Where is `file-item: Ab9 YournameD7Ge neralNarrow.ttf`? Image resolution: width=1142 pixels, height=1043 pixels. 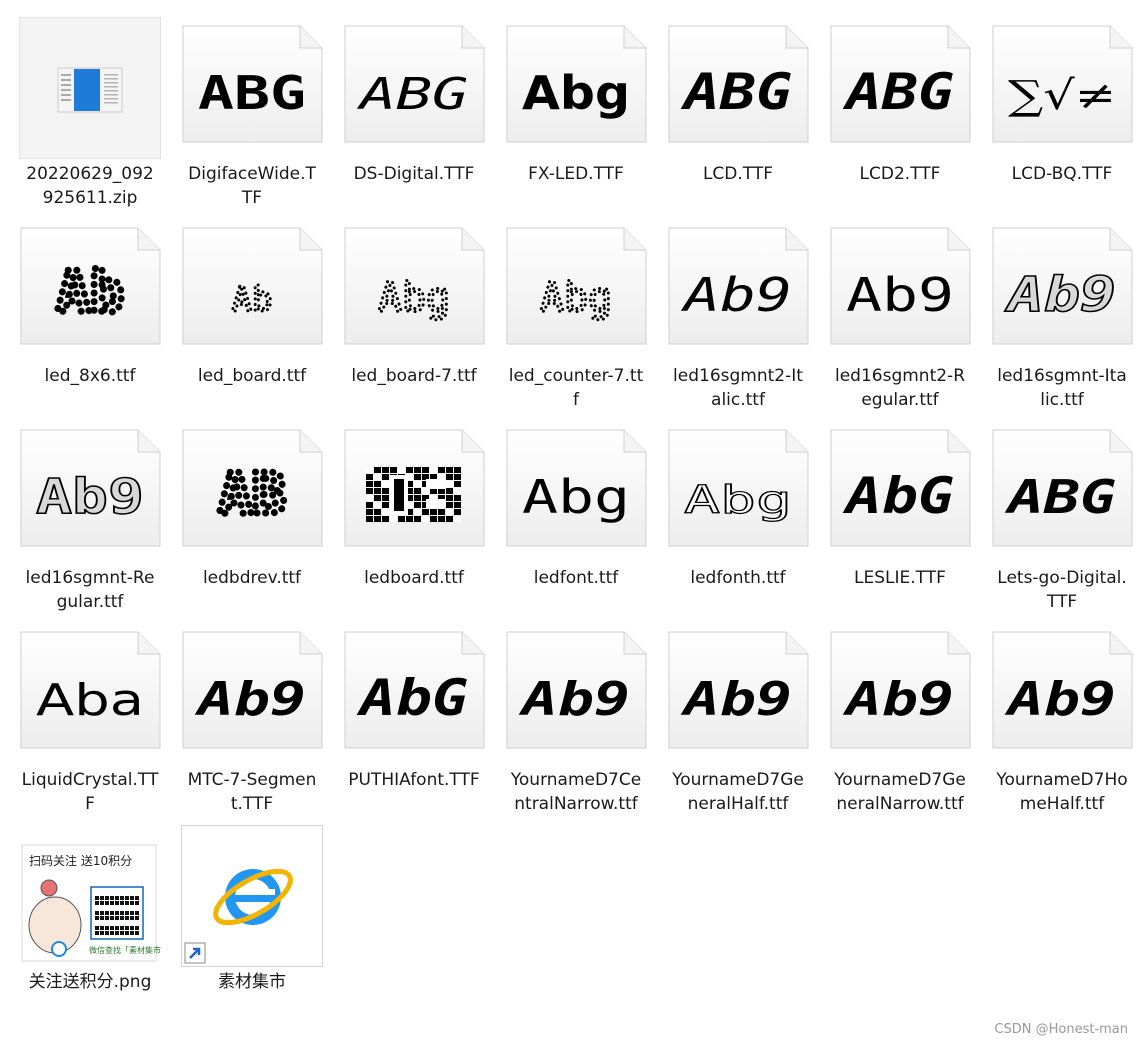
file-item: Ab9 YournameD7Ge neralNarrow.ttf is located at coordinates (910, 723).